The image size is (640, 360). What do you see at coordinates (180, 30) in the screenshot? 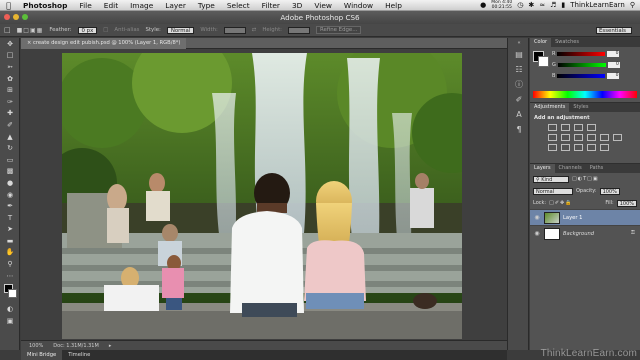
I see `style-select: Normal` at bounding box center [180, 30].